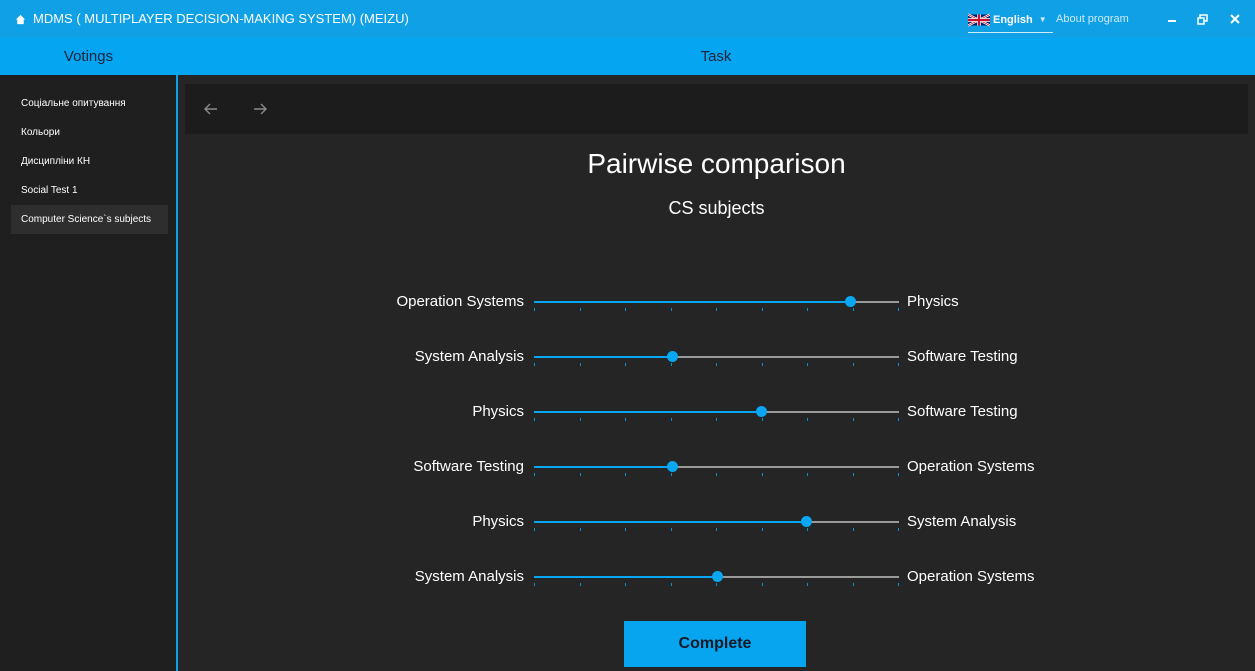 The height and width of the screenshot is (671, 1255). What do you see at coordinates (716, 163) in the screenshot?
I see `page-title: Pairwise comparison` at bounding box center [716, 163].